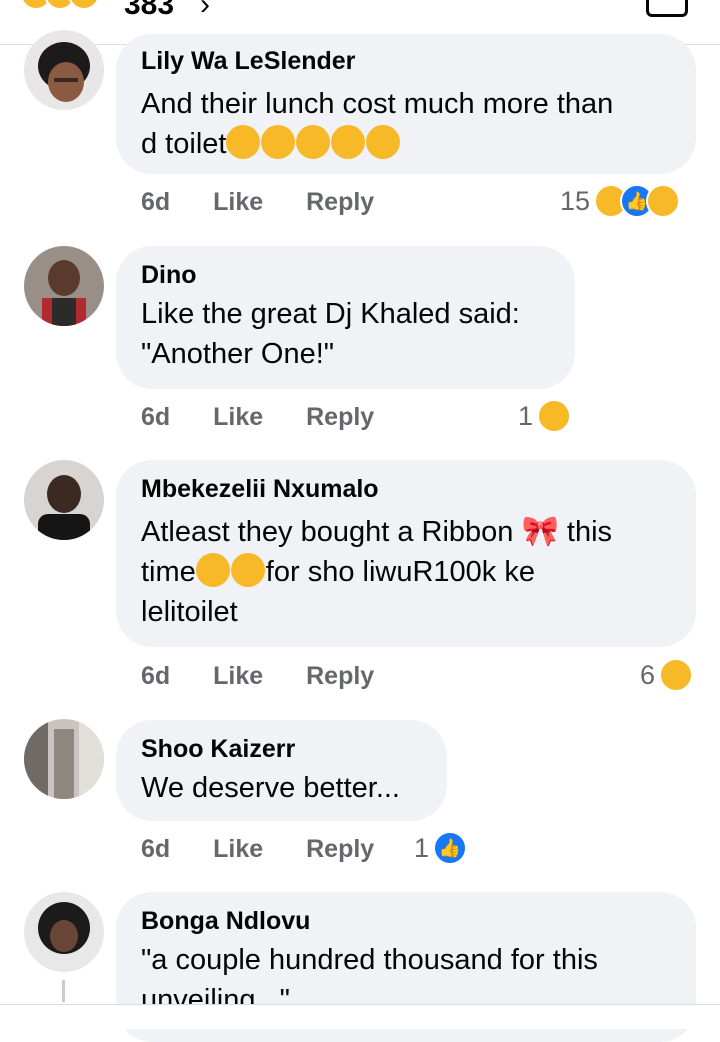  What do you see at coordinates (620, 201) in the screenshot?
I see `comment-reactions: 15 👍` at bounding box center [620, 201].